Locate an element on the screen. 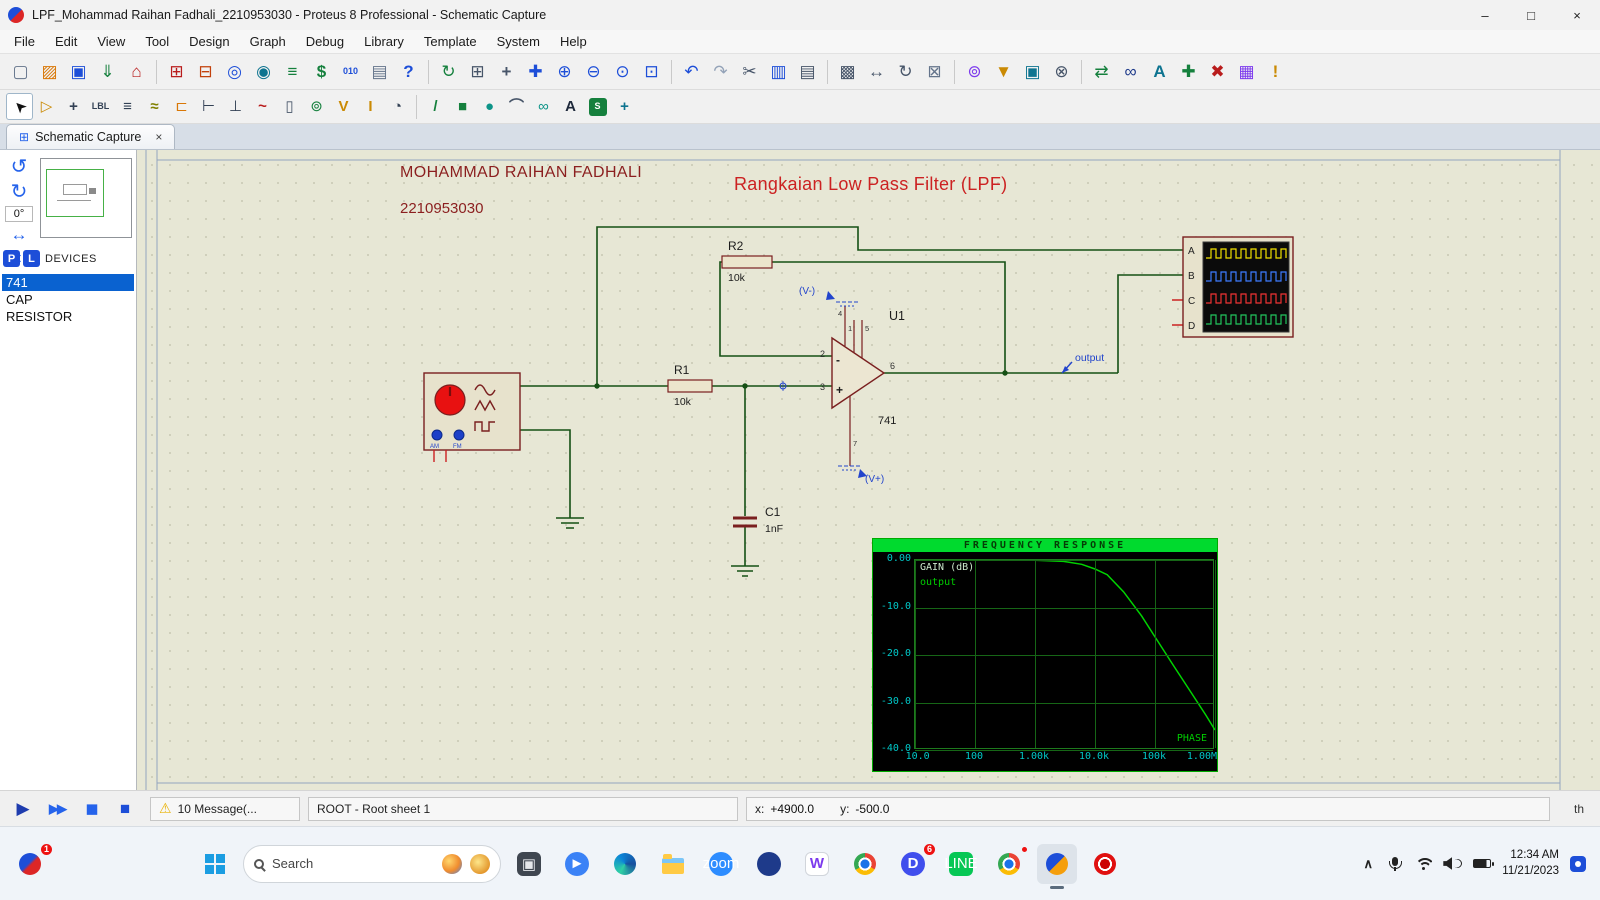  generator-mode-button: ⊚ is located at coordinates (316, 106).